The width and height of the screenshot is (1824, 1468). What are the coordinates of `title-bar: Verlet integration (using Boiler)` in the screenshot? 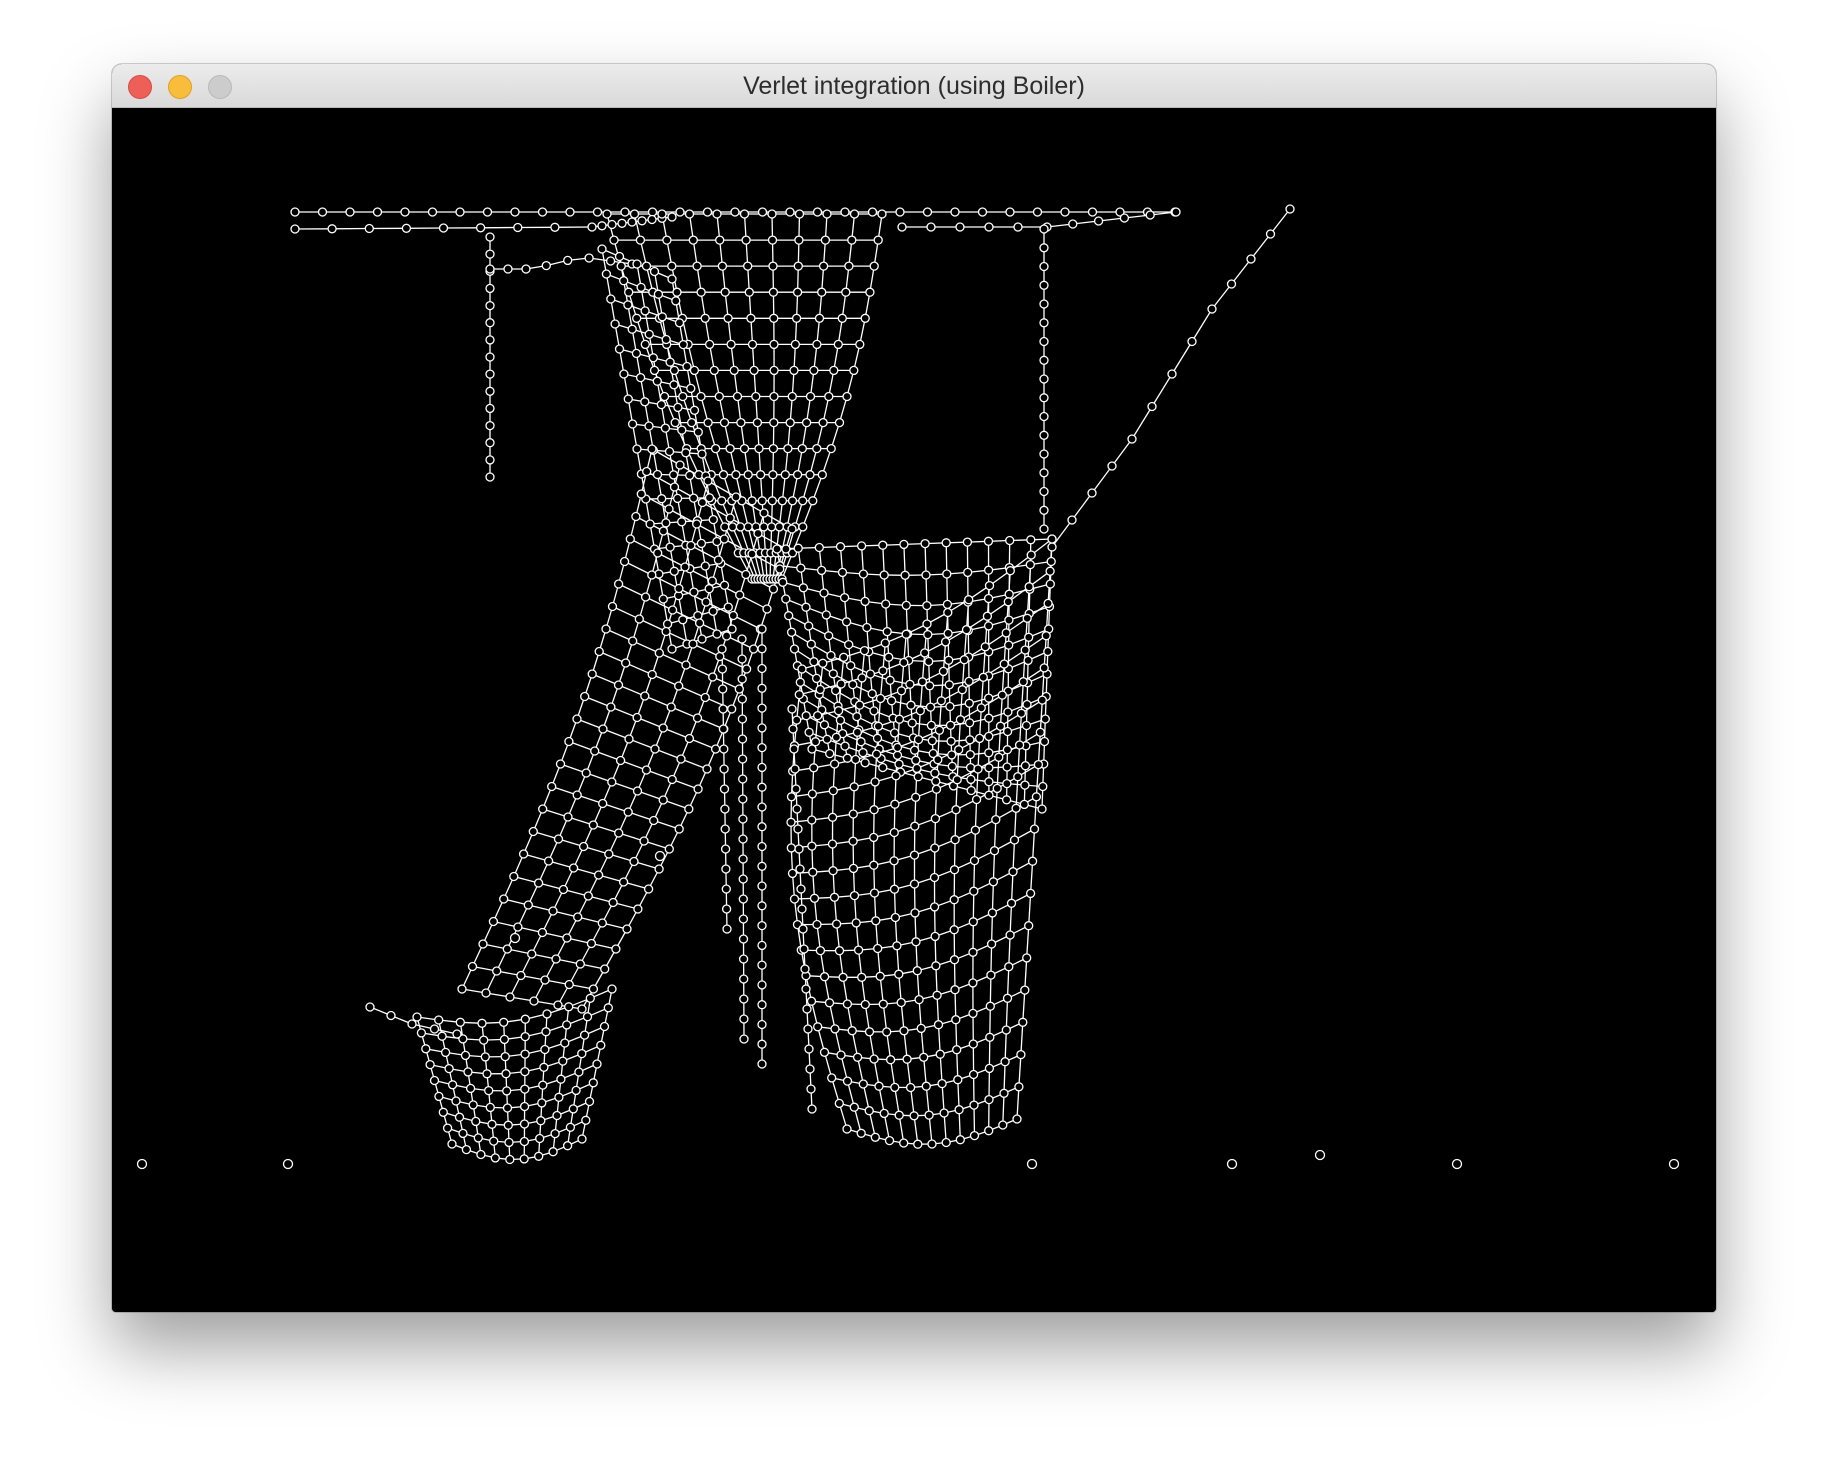 It's located at (914, 86).